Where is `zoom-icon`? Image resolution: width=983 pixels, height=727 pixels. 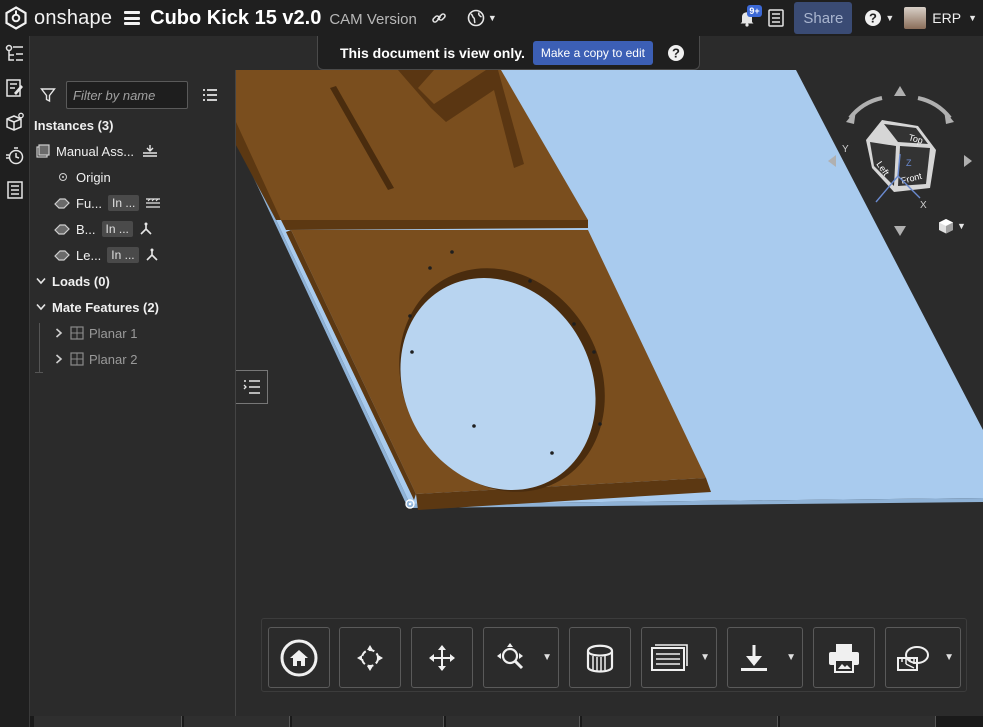 zoom-icon is located at coordinates (510, 655).